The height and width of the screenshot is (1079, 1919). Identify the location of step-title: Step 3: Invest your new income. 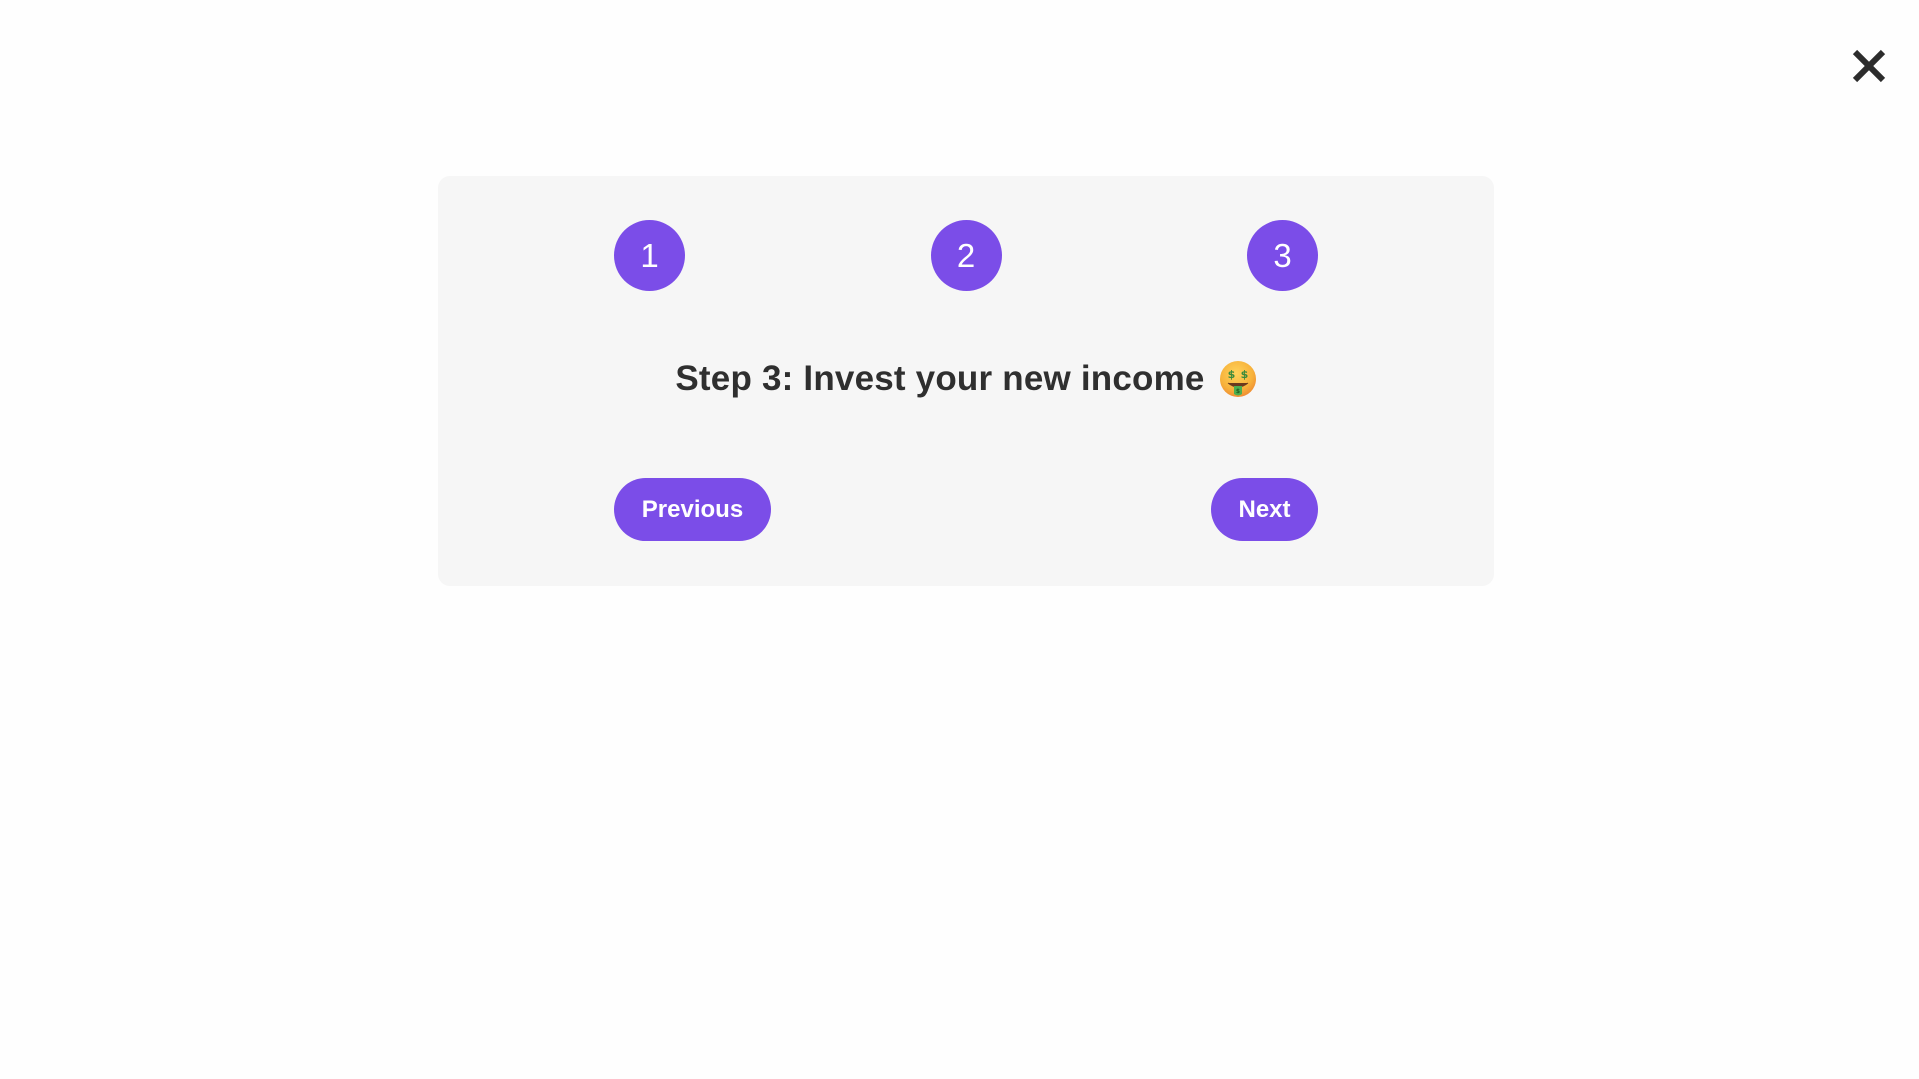
(940, 378).